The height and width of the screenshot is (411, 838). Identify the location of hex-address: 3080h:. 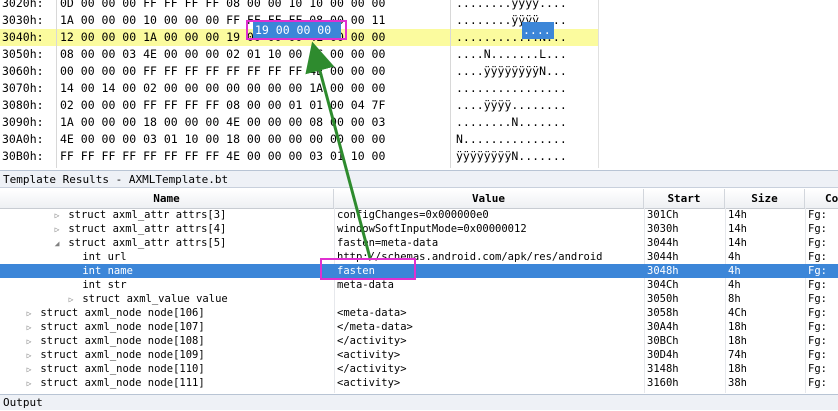
(23, 105).